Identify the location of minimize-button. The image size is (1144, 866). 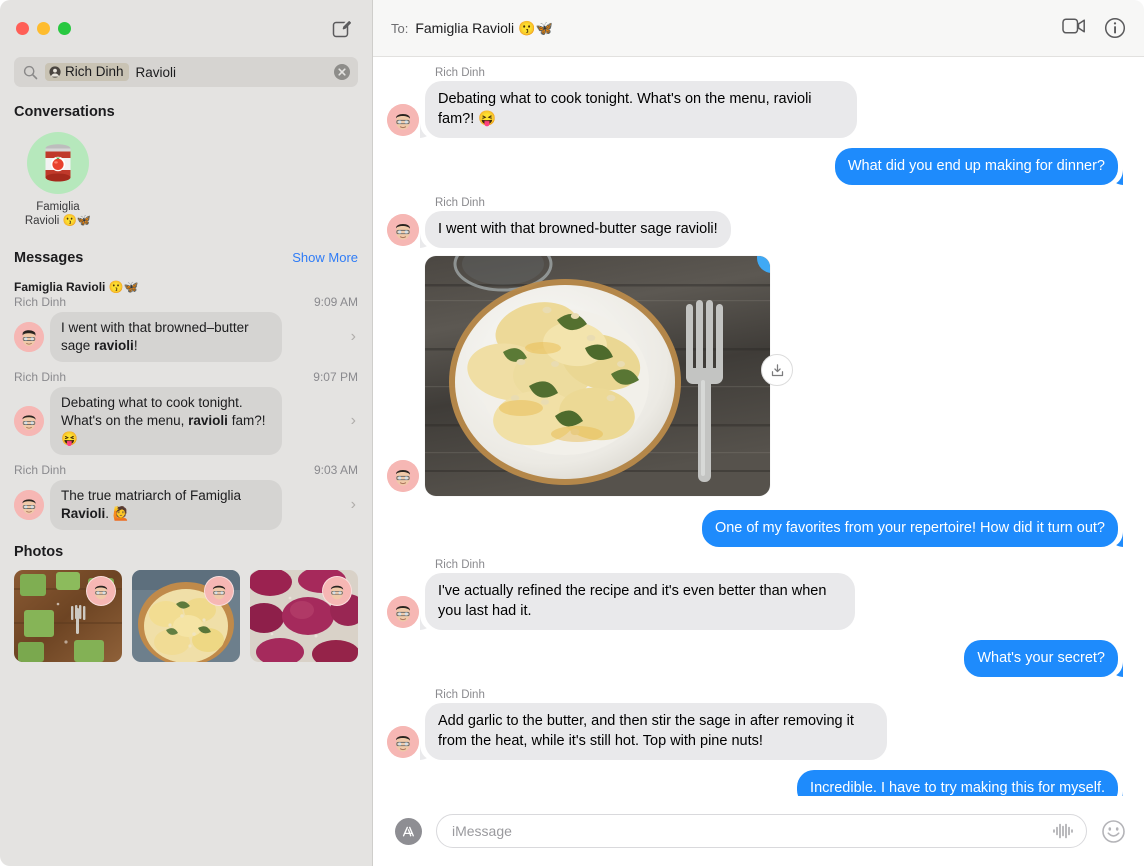
(43, 28).